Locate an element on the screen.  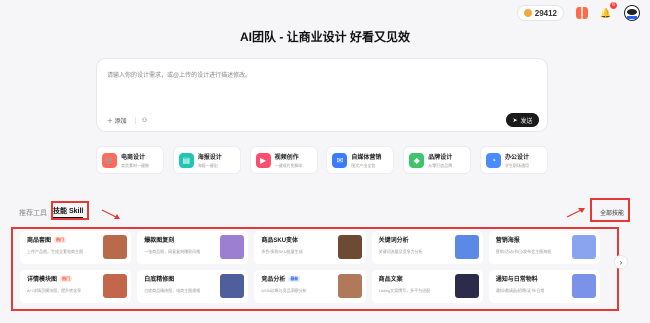
megaphone-icon: ✉ is located at coordinates (340, 160).